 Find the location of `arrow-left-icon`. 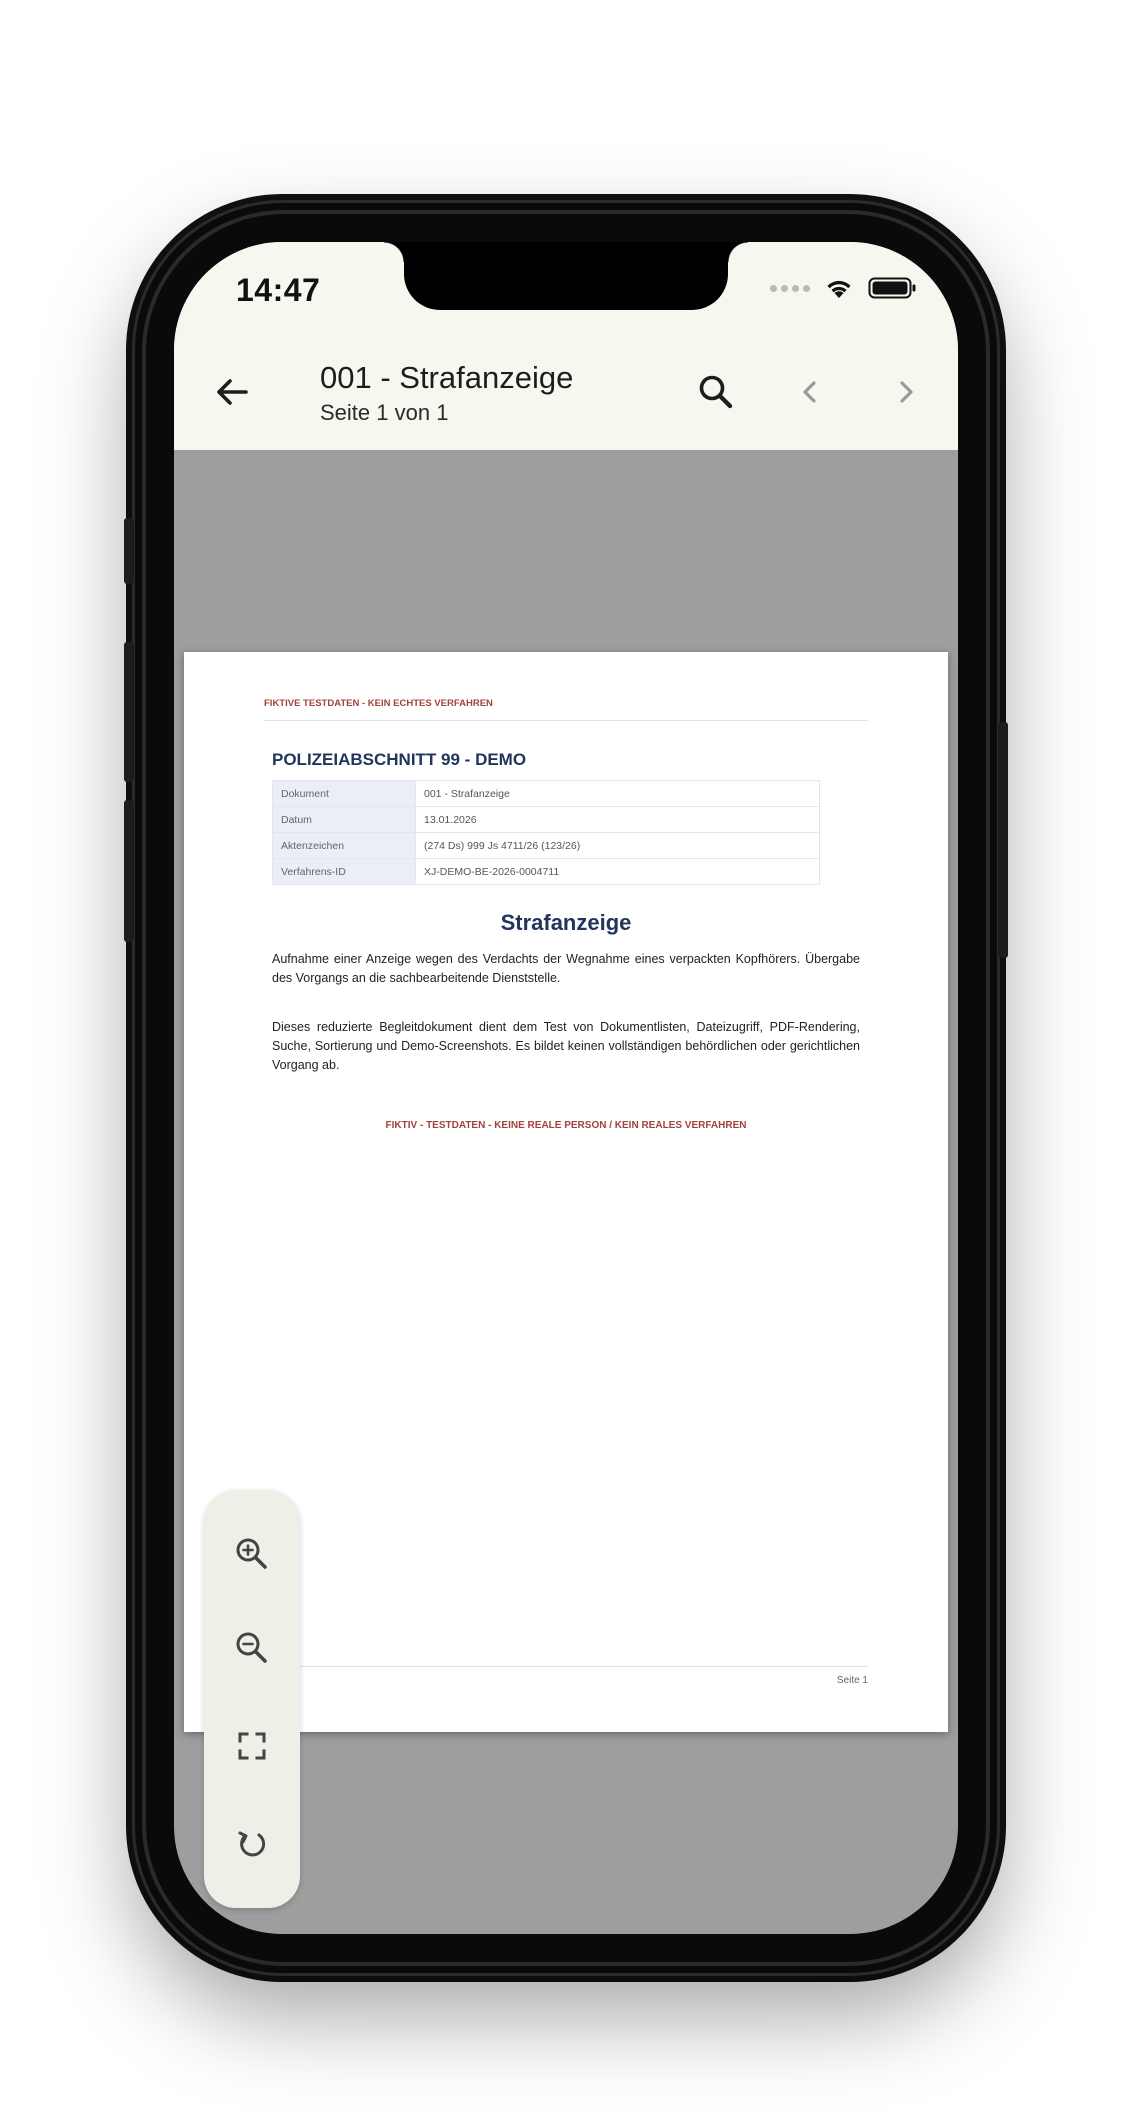

arrow-left-icon is located at coordinates (232, 392).